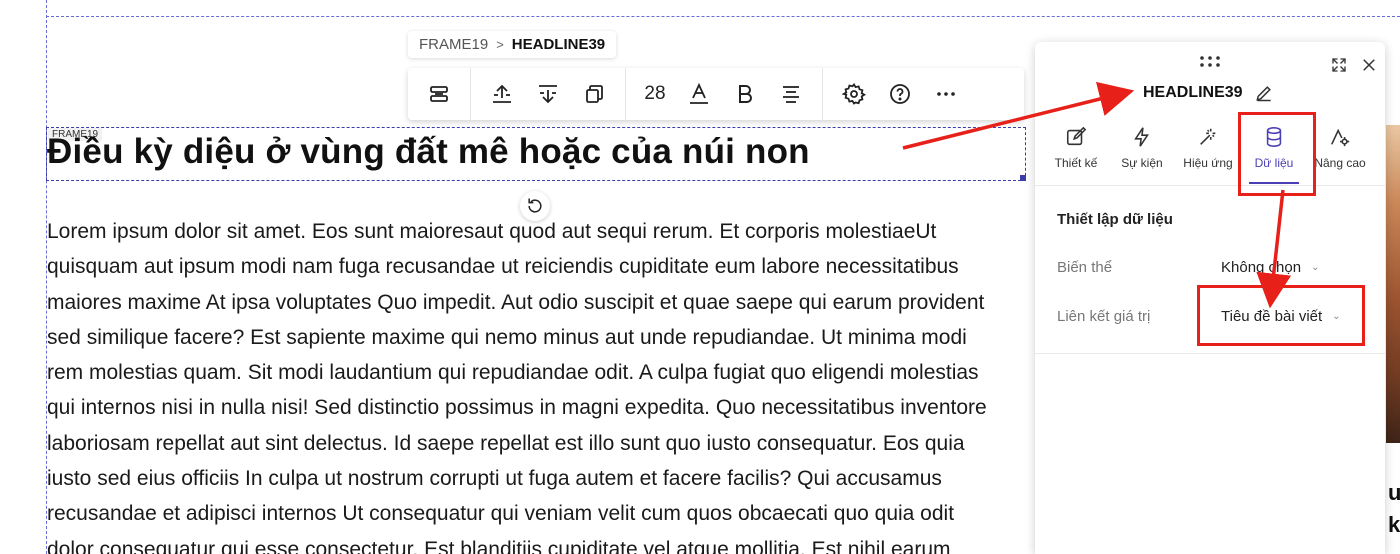 The width and height of the screenshot is (1400, 554). Describe the element at coordinates (1393, 284) in the screenshot. I see `partial-landscape-image` at that location.